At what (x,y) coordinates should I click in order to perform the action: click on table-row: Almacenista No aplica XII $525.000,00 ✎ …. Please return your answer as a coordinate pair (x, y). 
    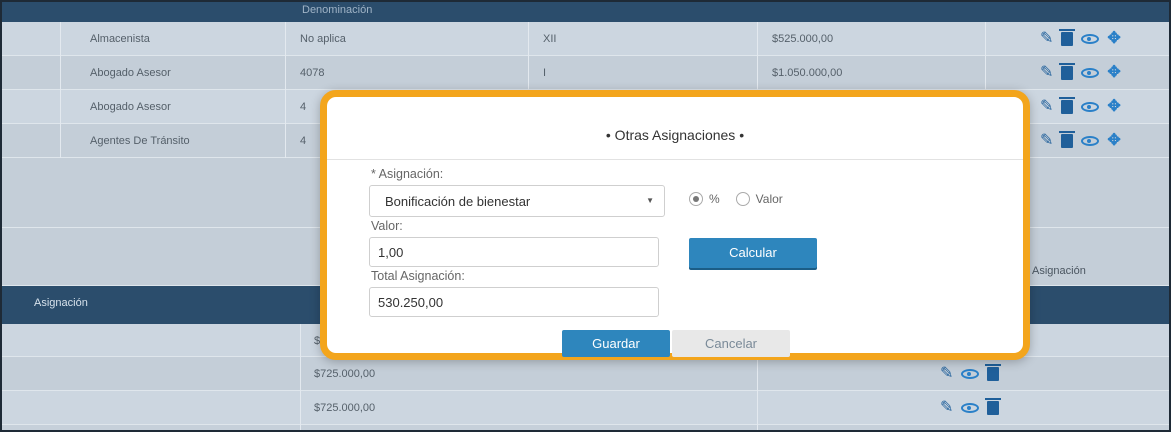
    Looking at the image, I should click on (585, 39).